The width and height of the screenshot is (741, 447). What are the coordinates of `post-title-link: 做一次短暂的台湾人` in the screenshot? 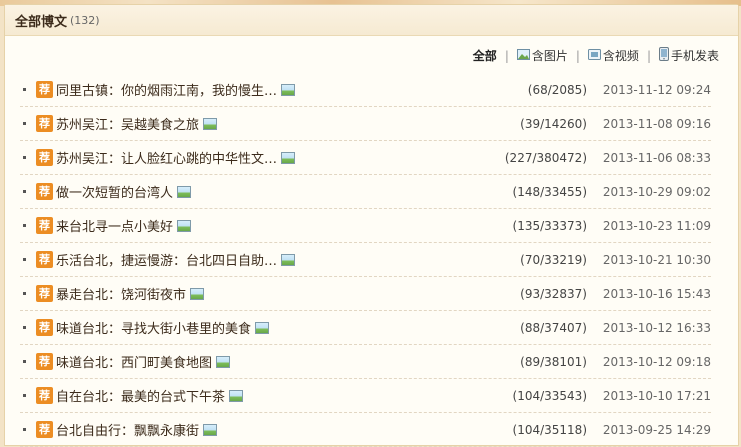 It's located at (114, 191).